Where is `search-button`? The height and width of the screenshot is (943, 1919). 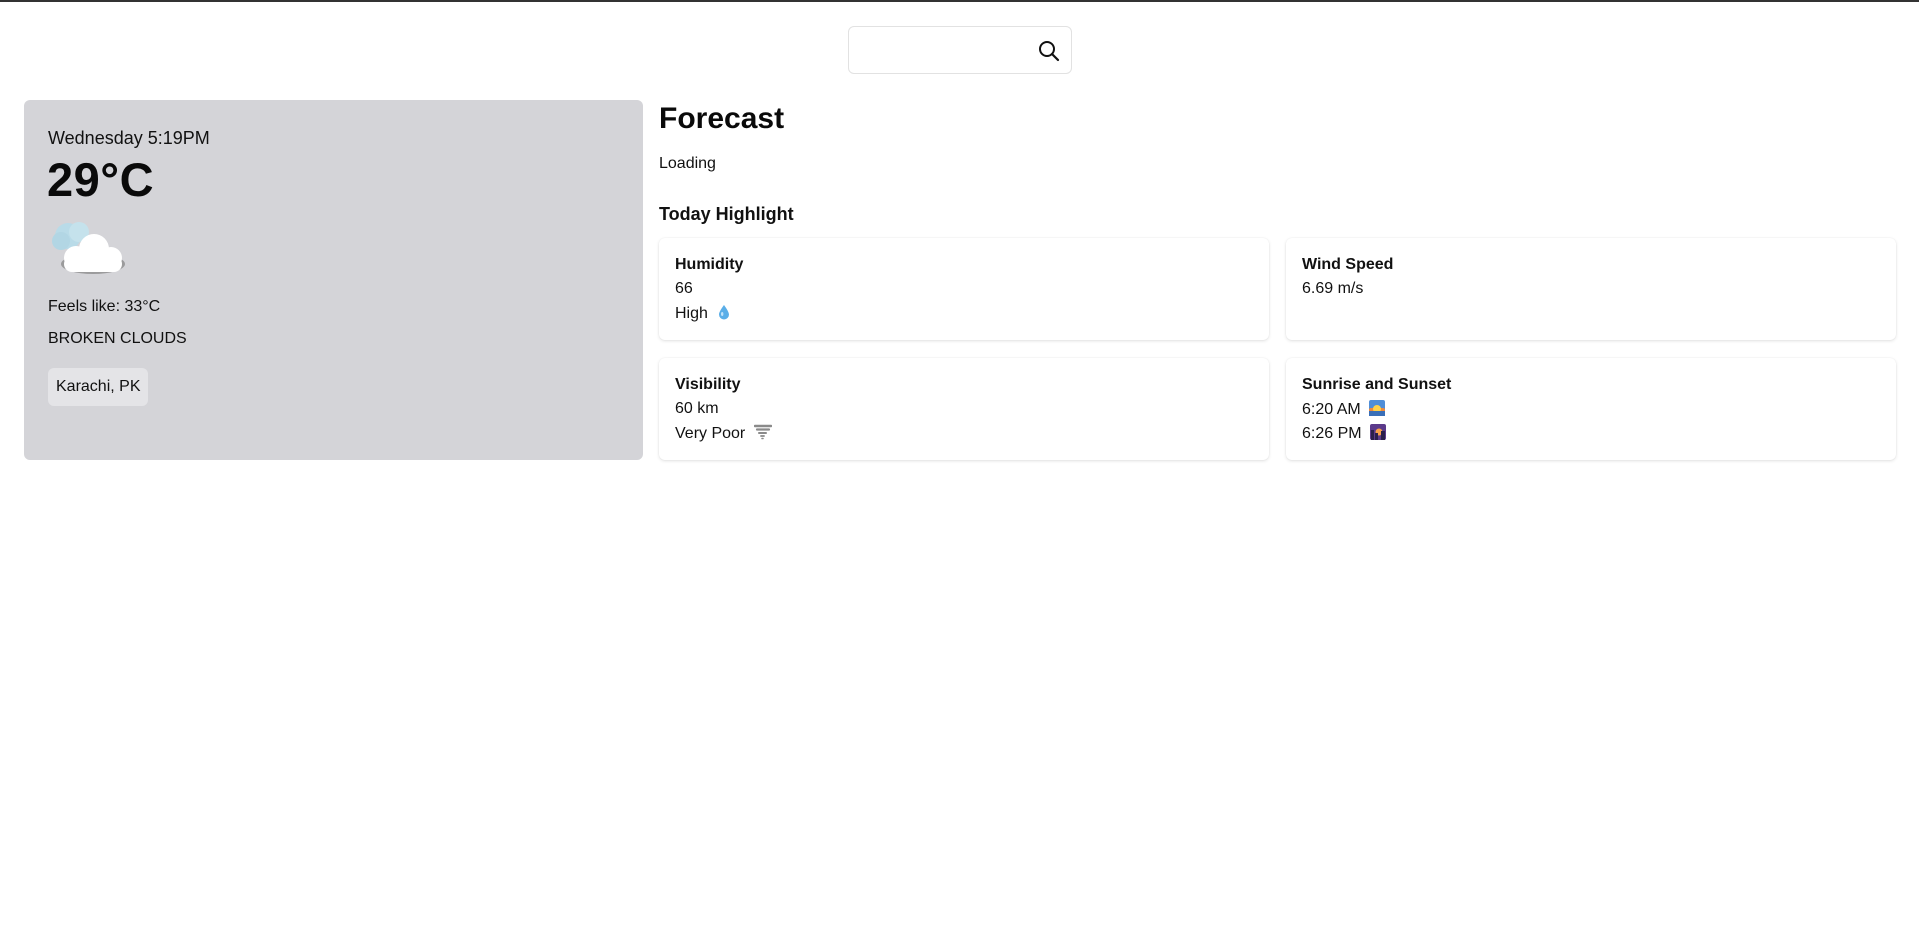 search-button is located at coordinates (1049, 51).